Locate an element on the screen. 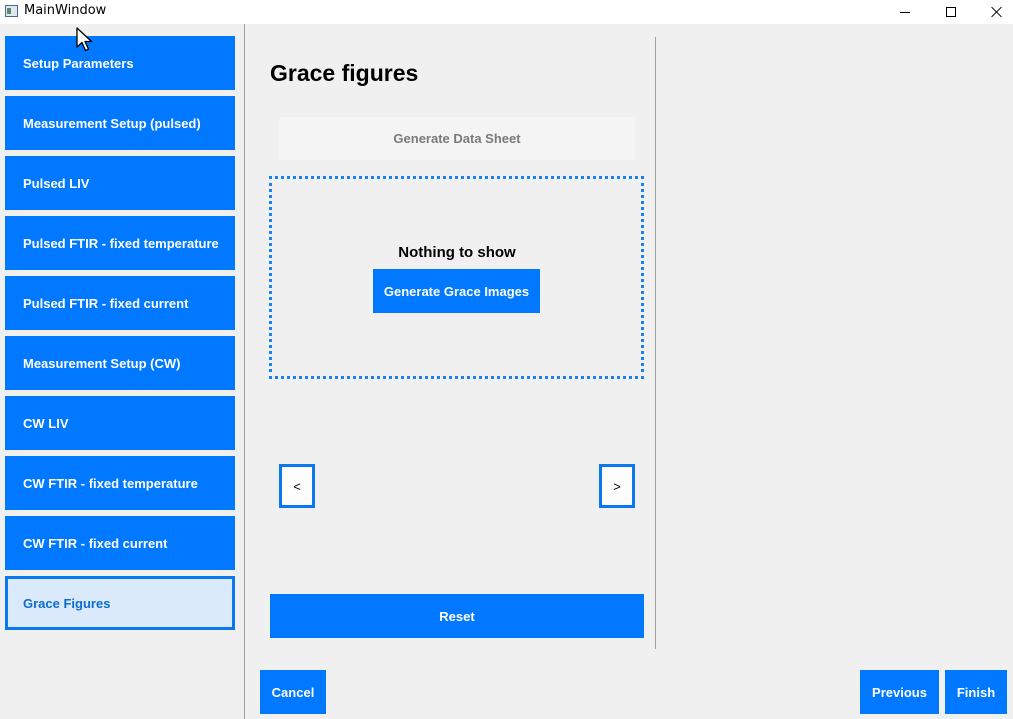 Image resolution: width=1013 pixels, height=719 pixels. cancel-button: Cancel is located at coordinates (293, 692).